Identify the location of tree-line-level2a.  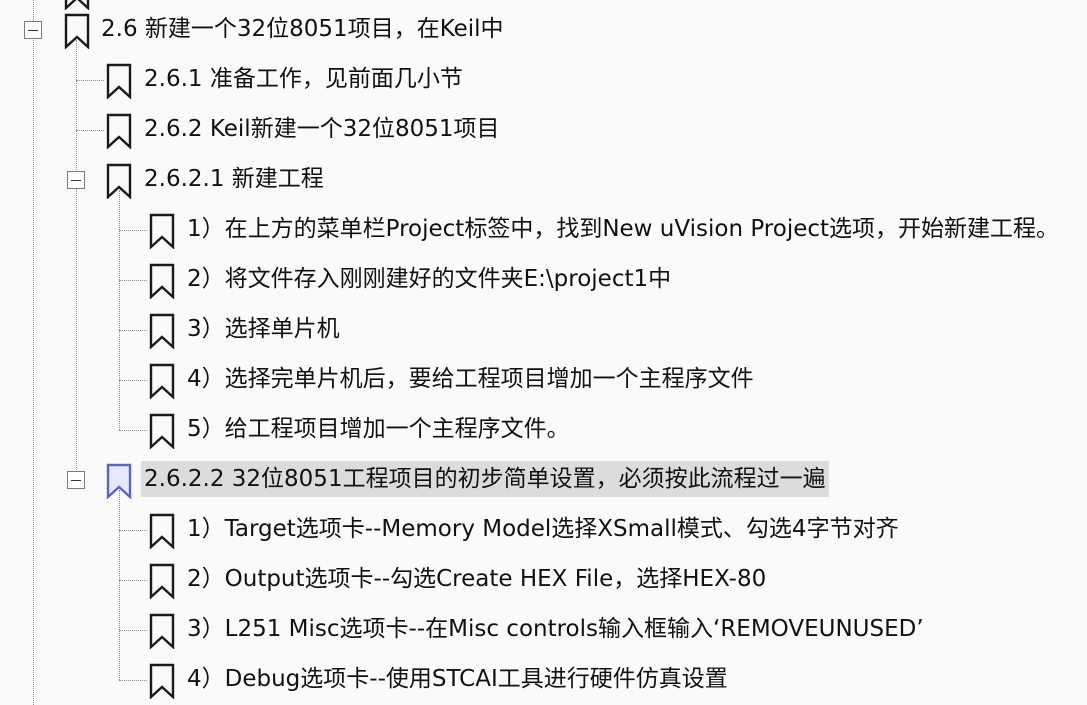
(119, 310).